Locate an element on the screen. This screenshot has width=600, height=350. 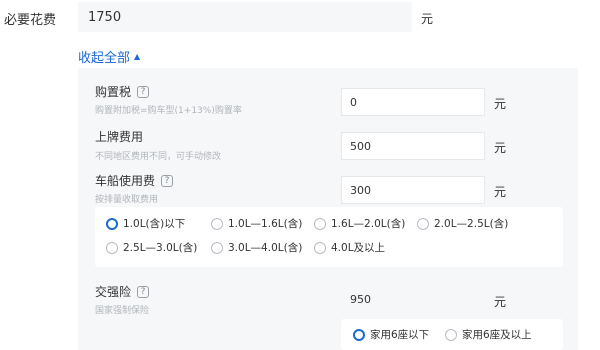
displacement-option: 3.0L—4.0L(含) is located at coordinates (256, 247).